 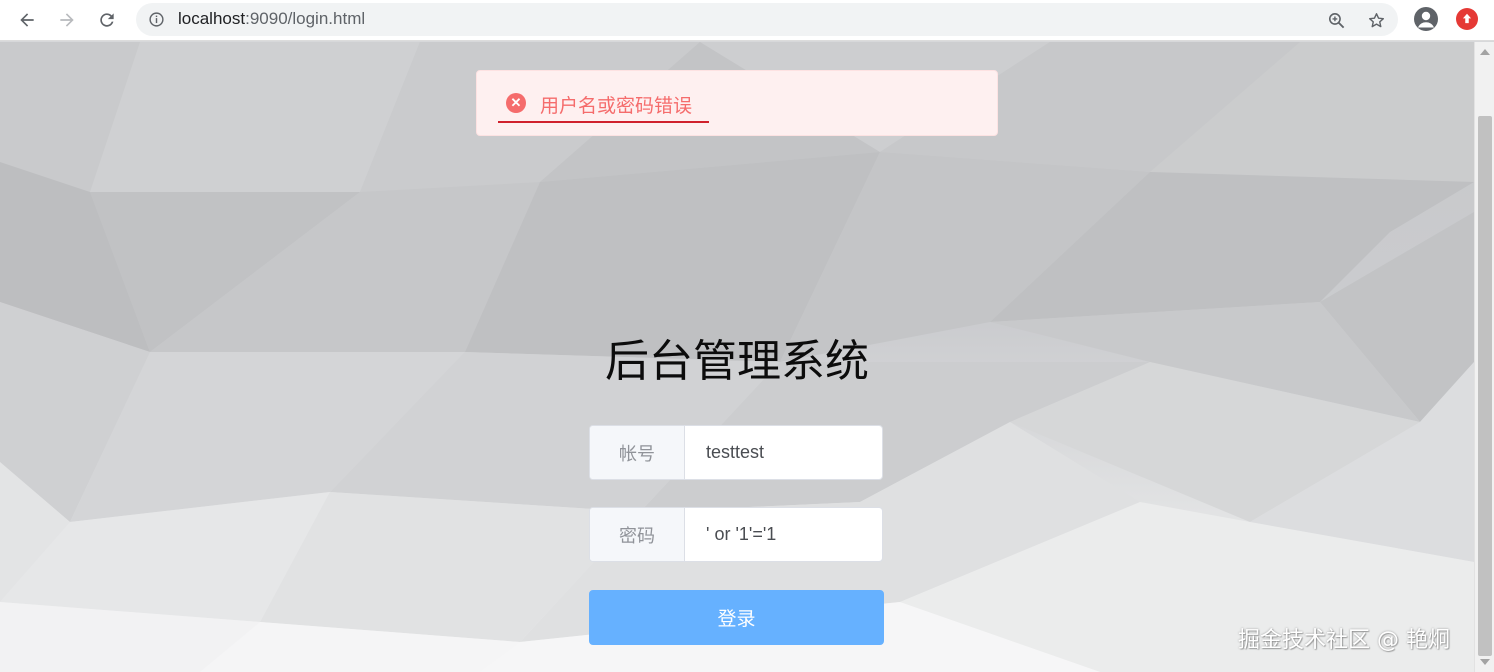 What do you see at coordinates (212, 18) in the screenshot?
I see `url-host: localhost` at bounding box center [212, 18].